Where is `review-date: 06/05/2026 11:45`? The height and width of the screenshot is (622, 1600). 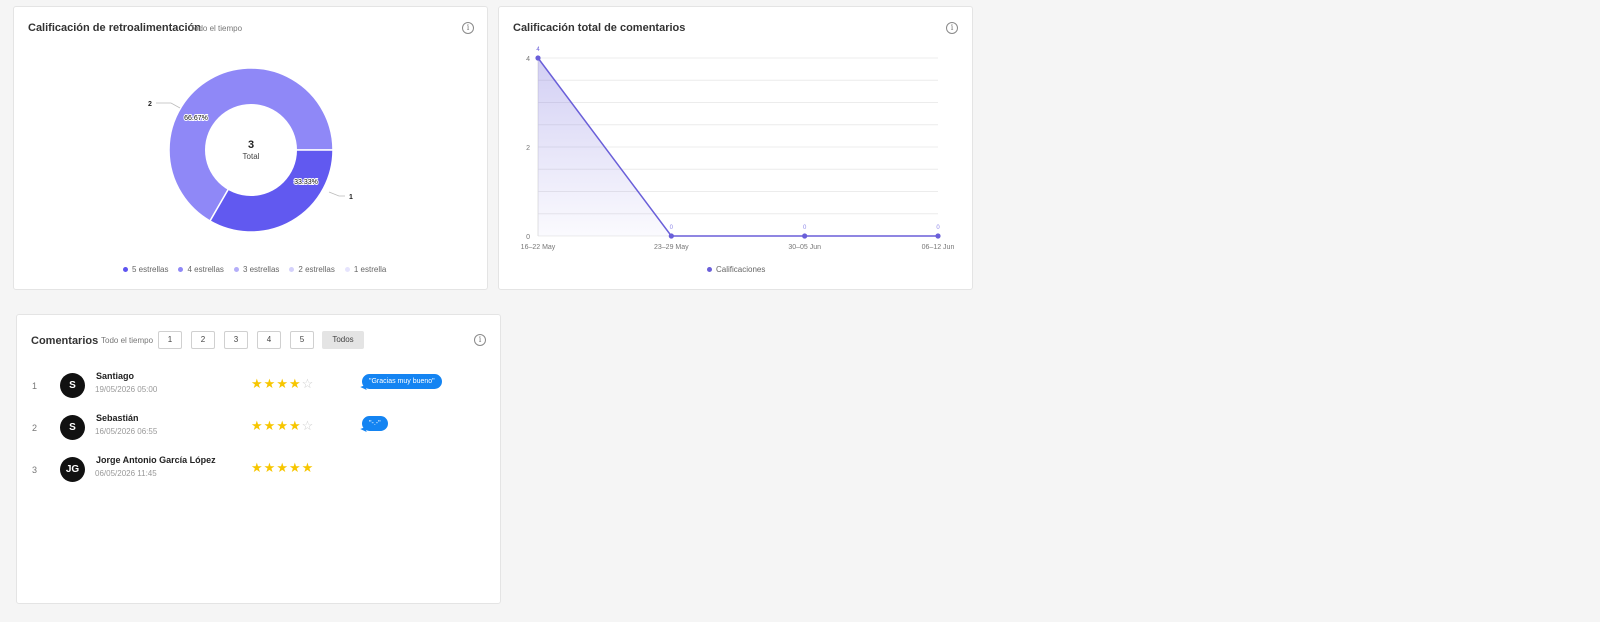
review-date: 06/05/2026 11:45 is located at coordinates (126, 473).